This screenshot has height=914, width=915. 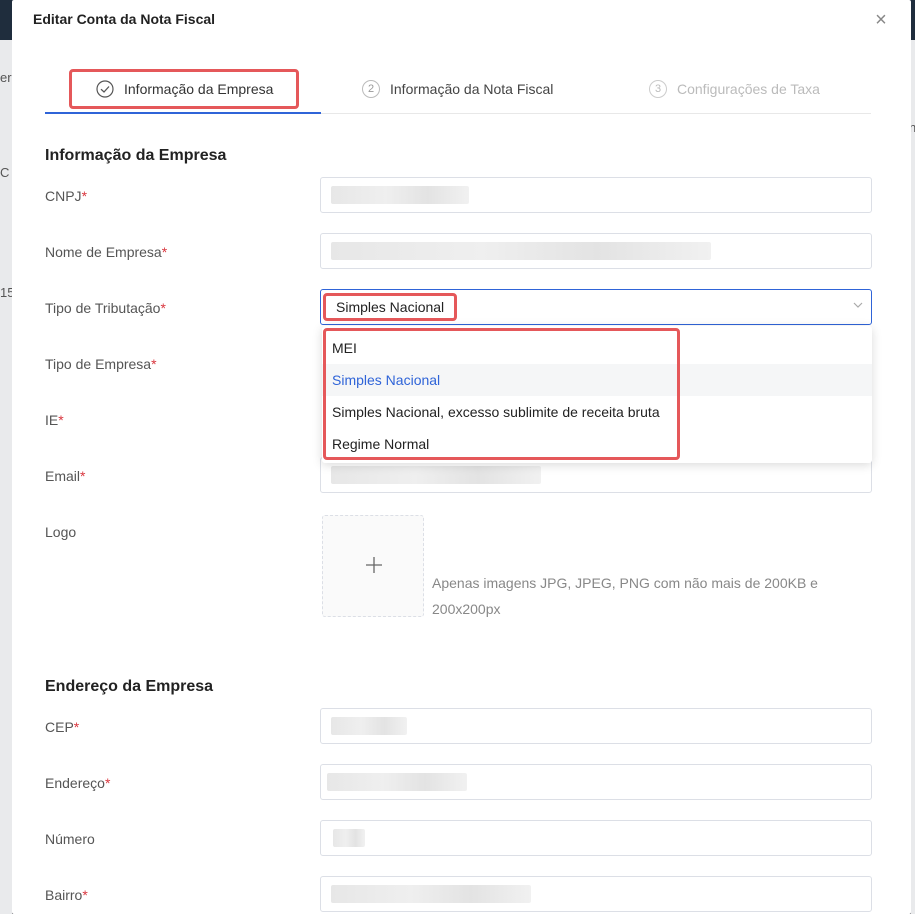 I want to click on step-label: Configurações de Taxa, so click(x=748, y=89).